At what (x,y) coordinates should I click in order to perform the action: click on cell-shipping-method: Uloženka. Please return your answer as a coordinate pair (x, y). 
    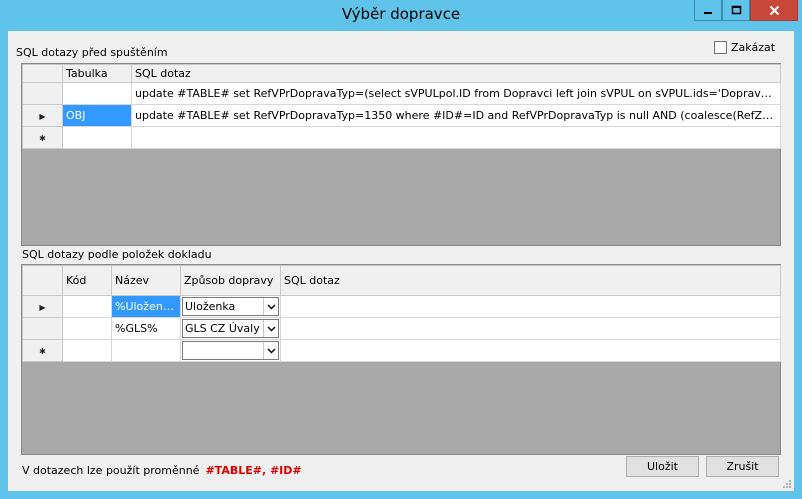
    Looking at the image, I should click on (230, 306).